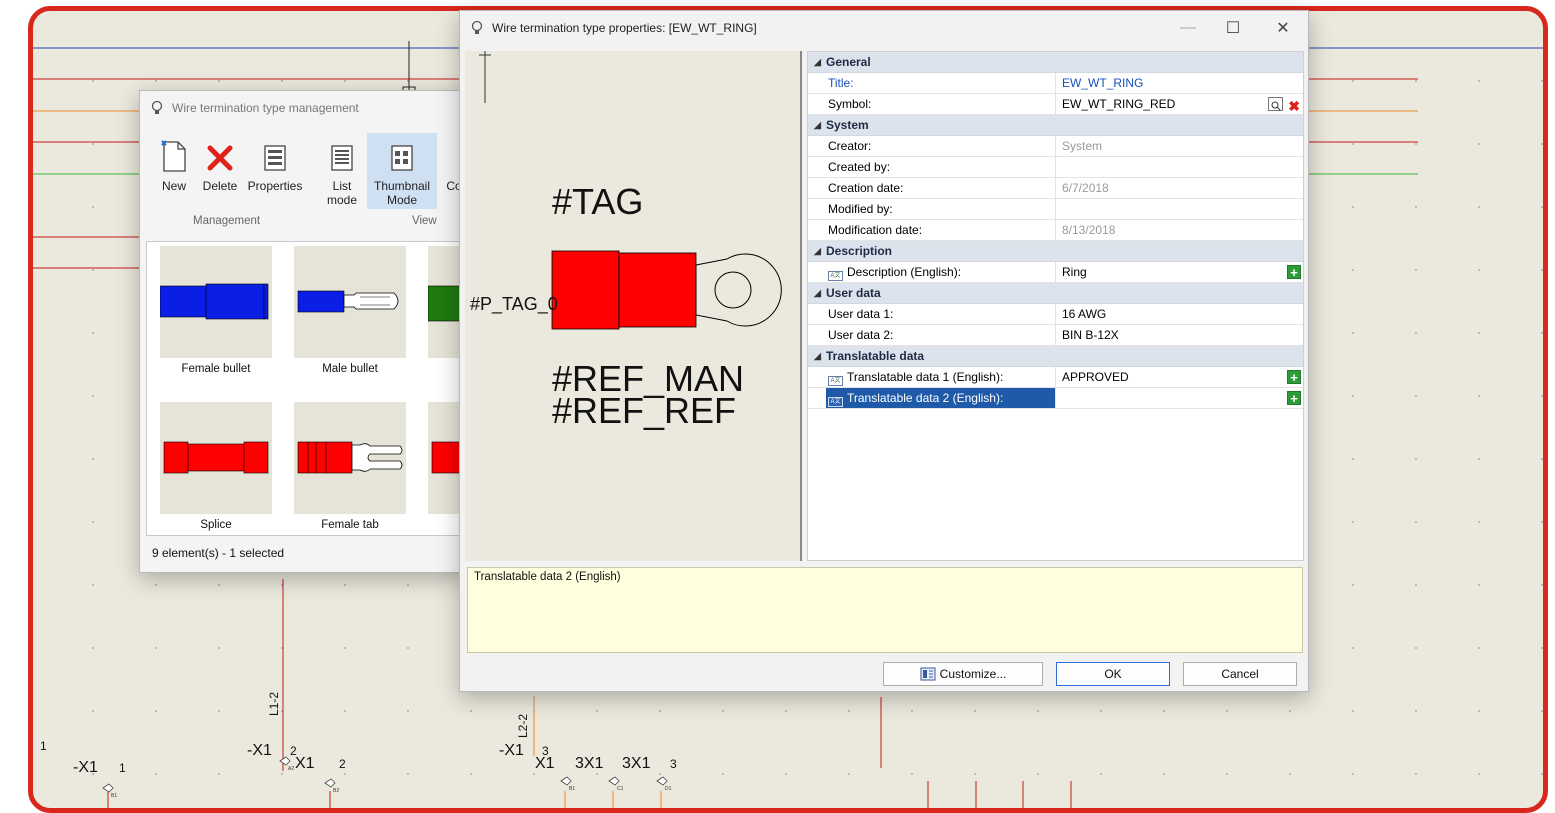 The image size is (1555, 813). What do you see at coordinates (1180, 272) in the screenshot?
I see `property-value: Ring` at bounding box center [1180, 272].